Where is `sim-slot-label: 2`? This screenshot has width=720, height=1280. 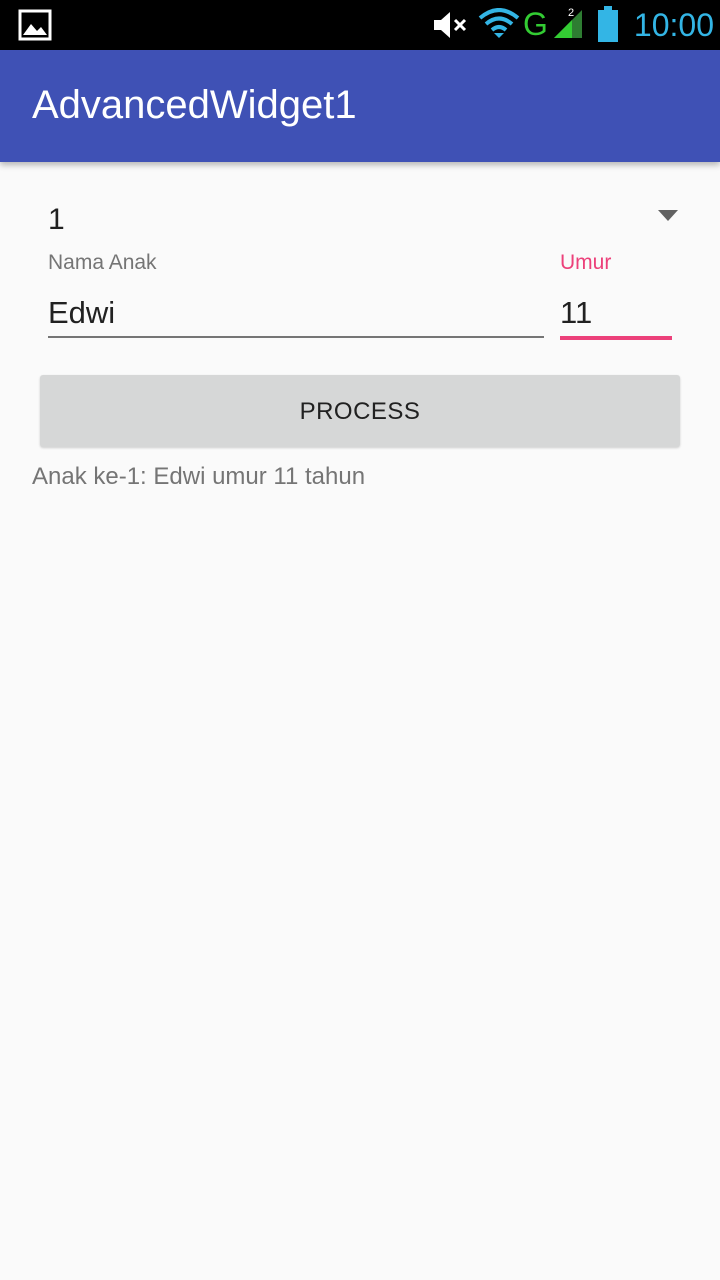 sim-slot-label: 2 is located at coordinates (571, 13).